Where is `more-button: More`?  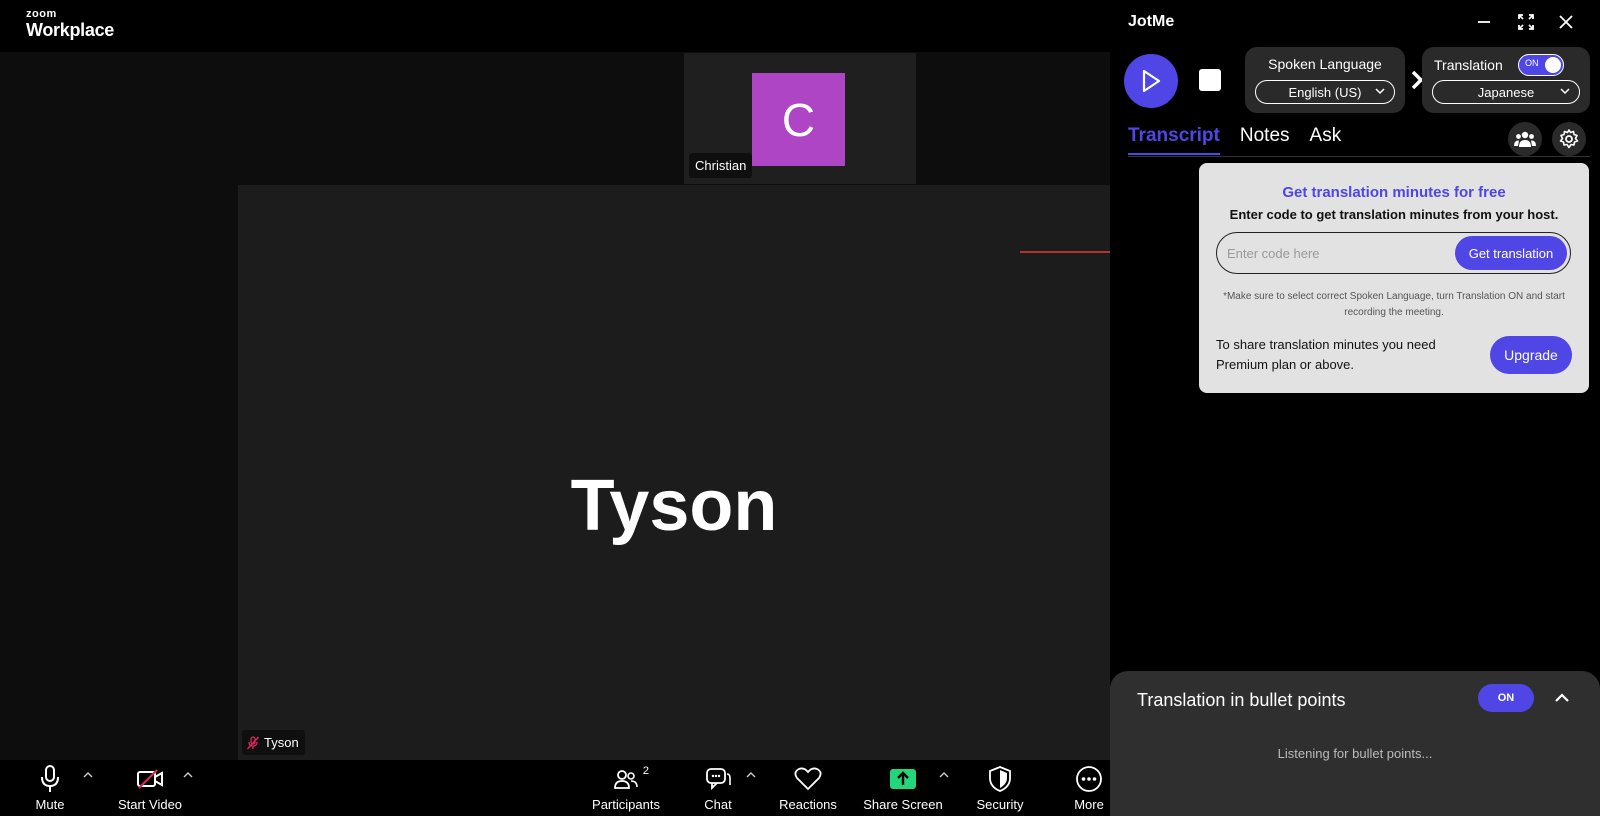
more-button: More is located at coordinates (1089, 788).